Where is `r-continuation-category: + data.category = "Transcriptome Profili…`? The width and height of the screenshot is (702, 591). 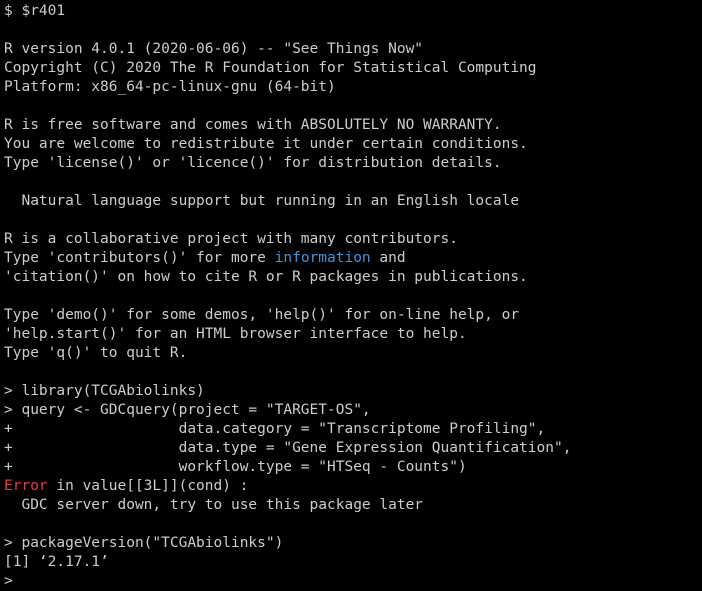 r-continuation-category: + data.category = "Transcriptome Profili… is located at coordinates (275, 429).